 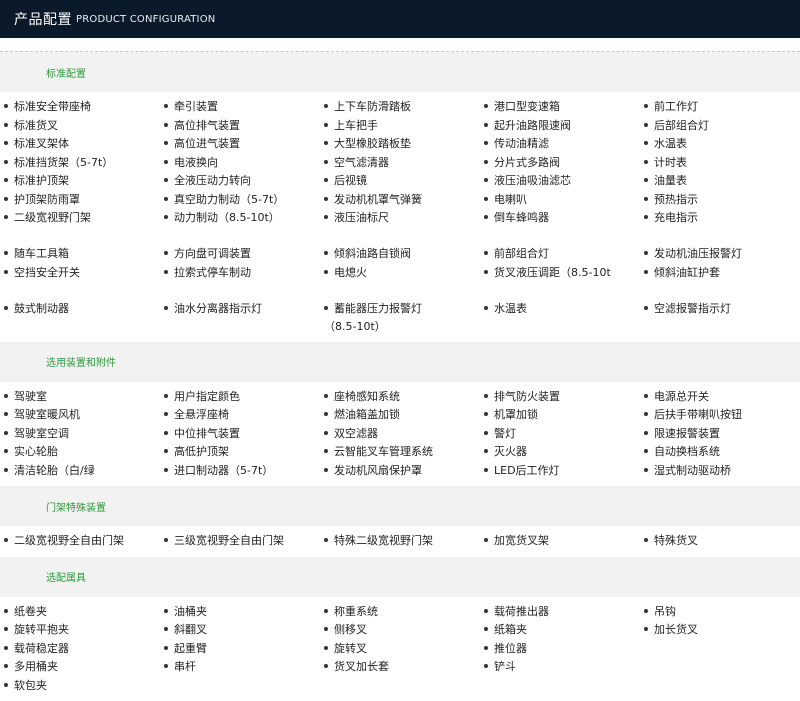 What do you see at coordinates (670, 162) in the screenshot?
I see `item-label: 计时表` at bounding box center [670, 162].